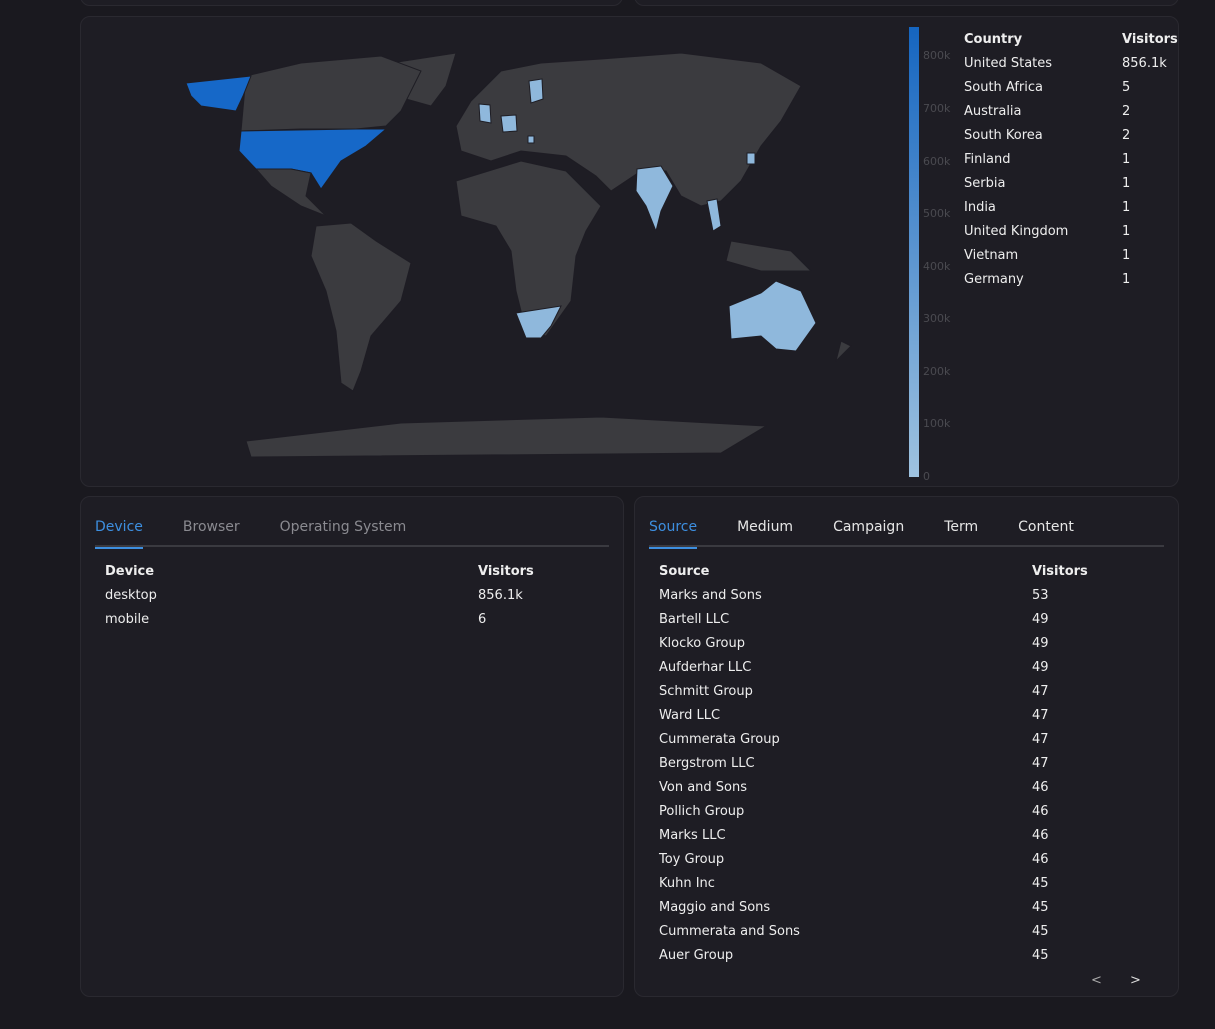  Describe the element at coordinates (869, 715) in the screenshot. I see `table-row: Ward LLC 47` at that location.